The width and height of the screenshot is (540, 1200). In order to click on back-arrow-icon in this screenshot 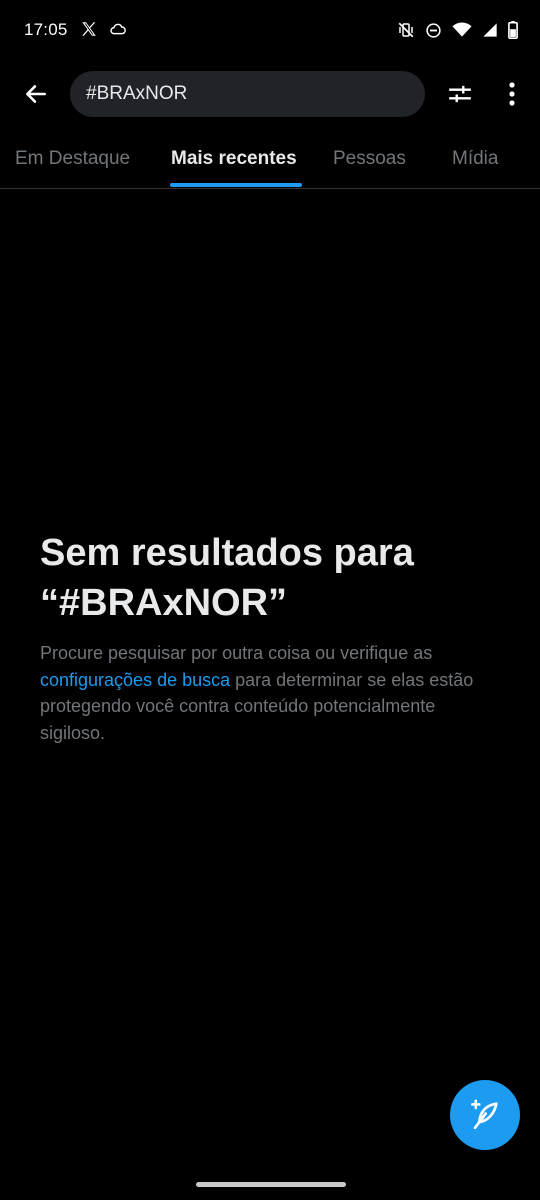, I will do `click(36, 94)`.